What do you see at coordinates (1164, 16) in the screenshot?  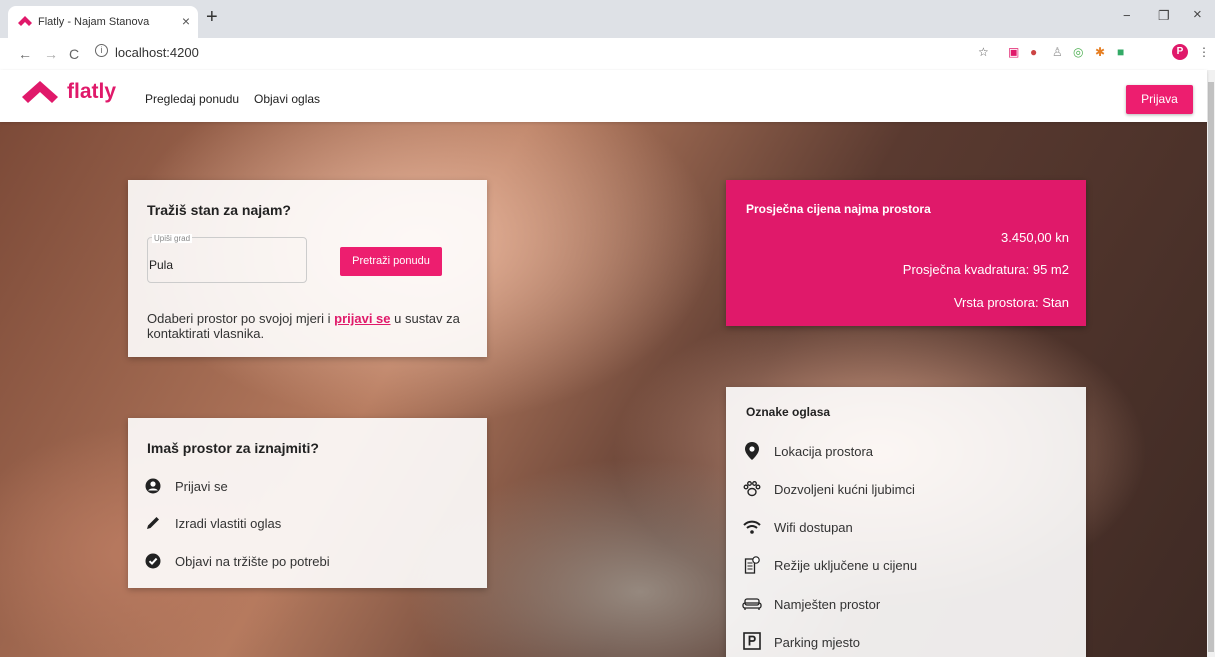 I see `maximize-icon: ❐` at bounding box center [1164, 16].